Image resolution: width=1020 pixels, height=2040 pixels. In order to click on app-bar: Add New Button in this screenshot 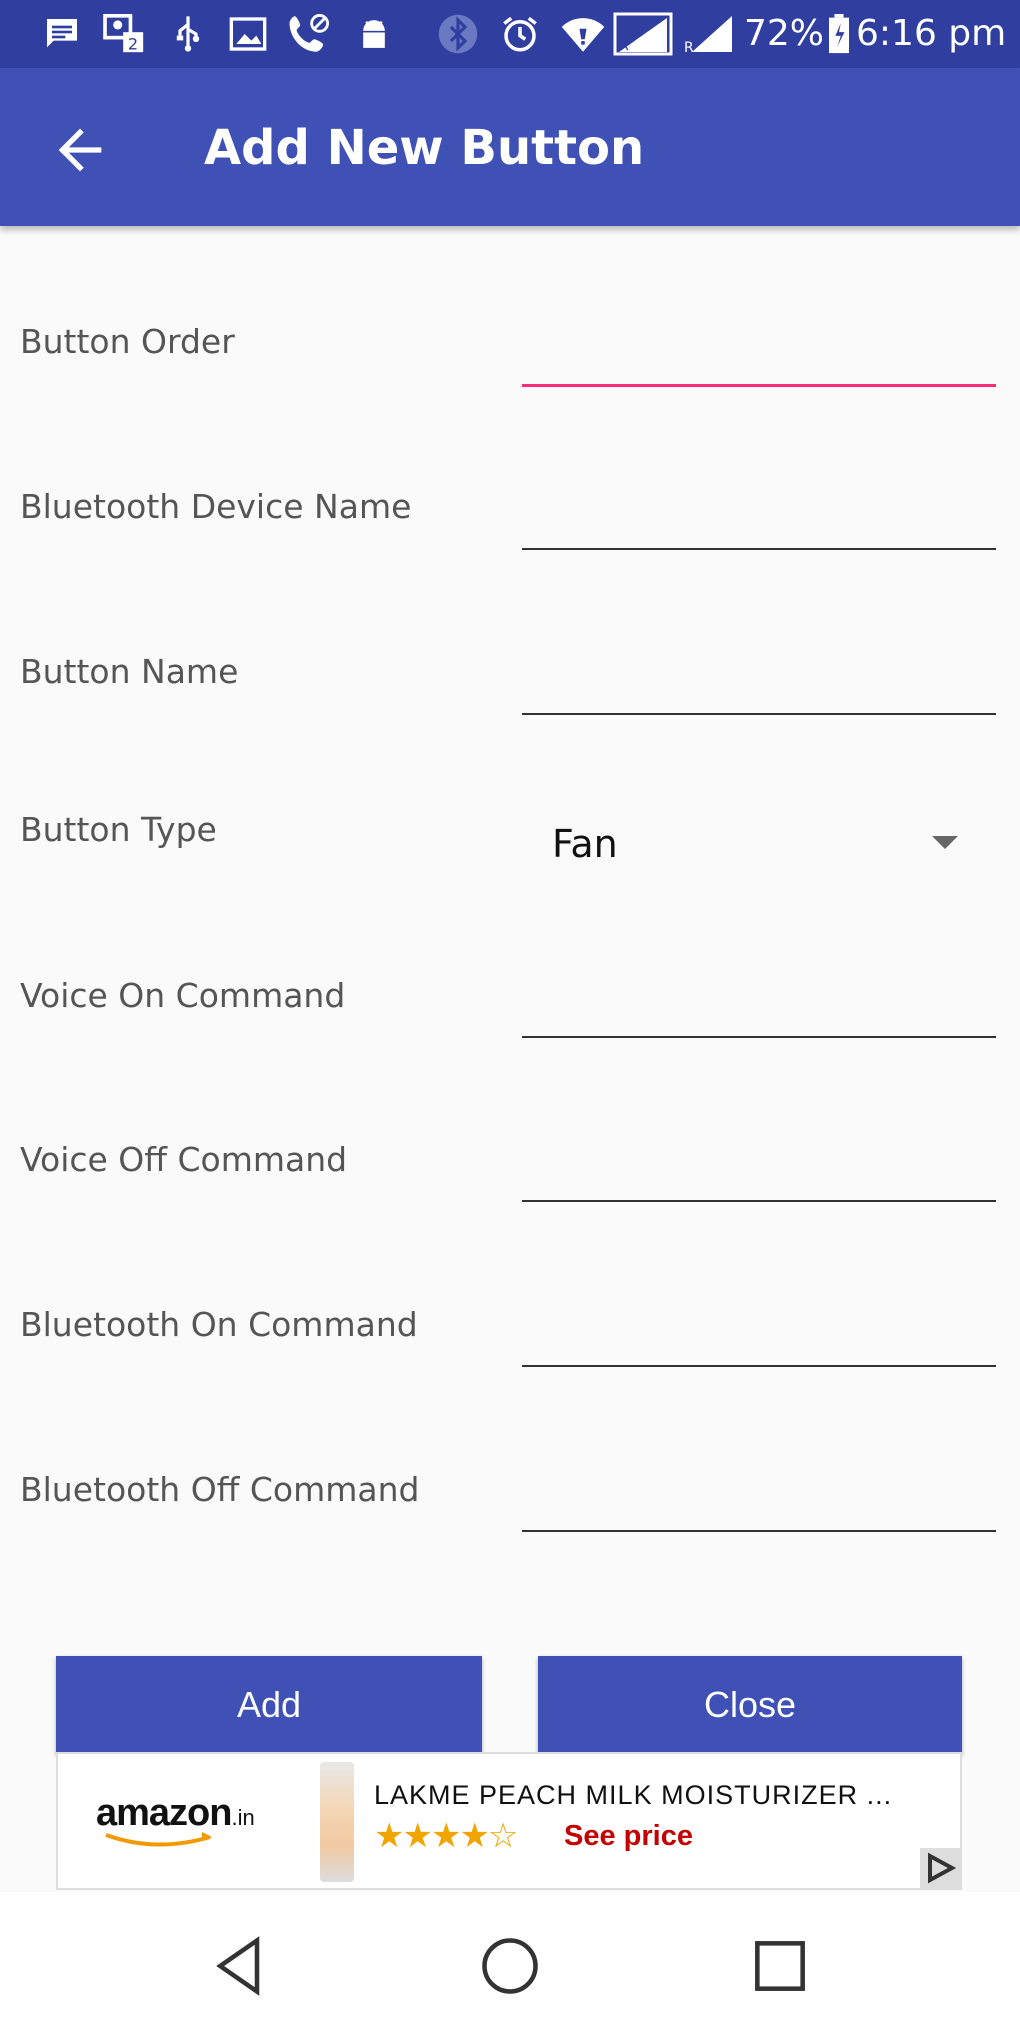, I will do `click(510, 147)`.